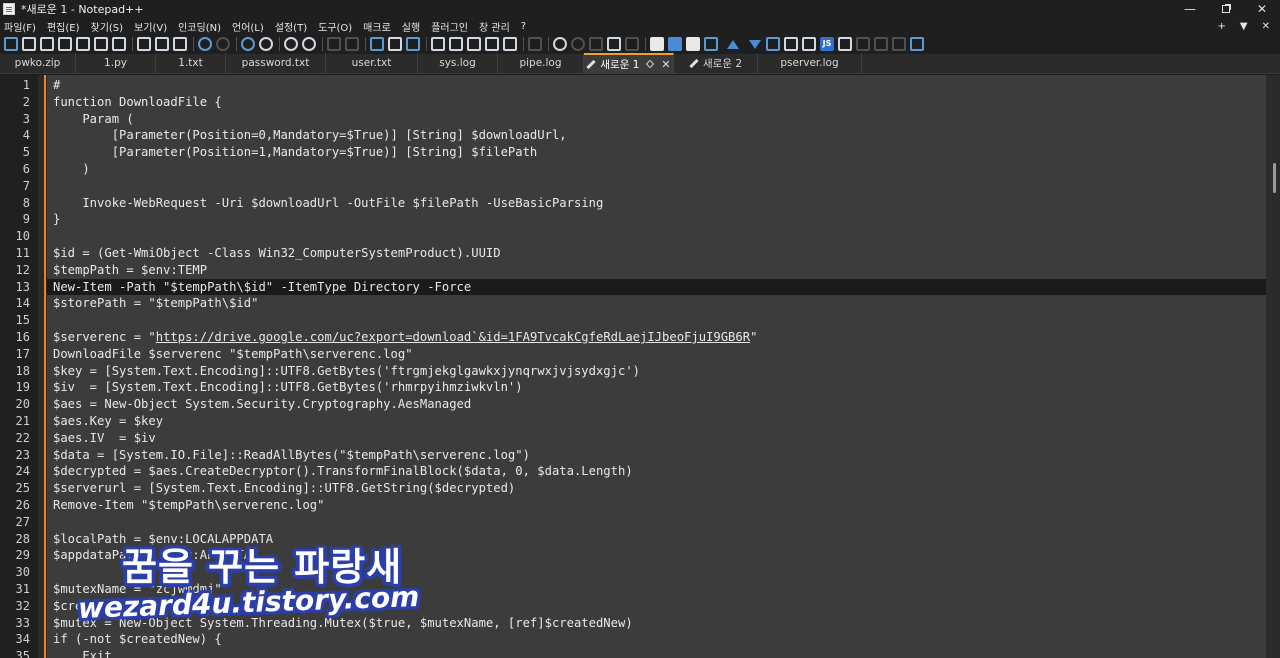 Image resolution: width=1280 pixels, height=658 pixels. I want to click on code-line: 35 Exit, so click(641, 653).